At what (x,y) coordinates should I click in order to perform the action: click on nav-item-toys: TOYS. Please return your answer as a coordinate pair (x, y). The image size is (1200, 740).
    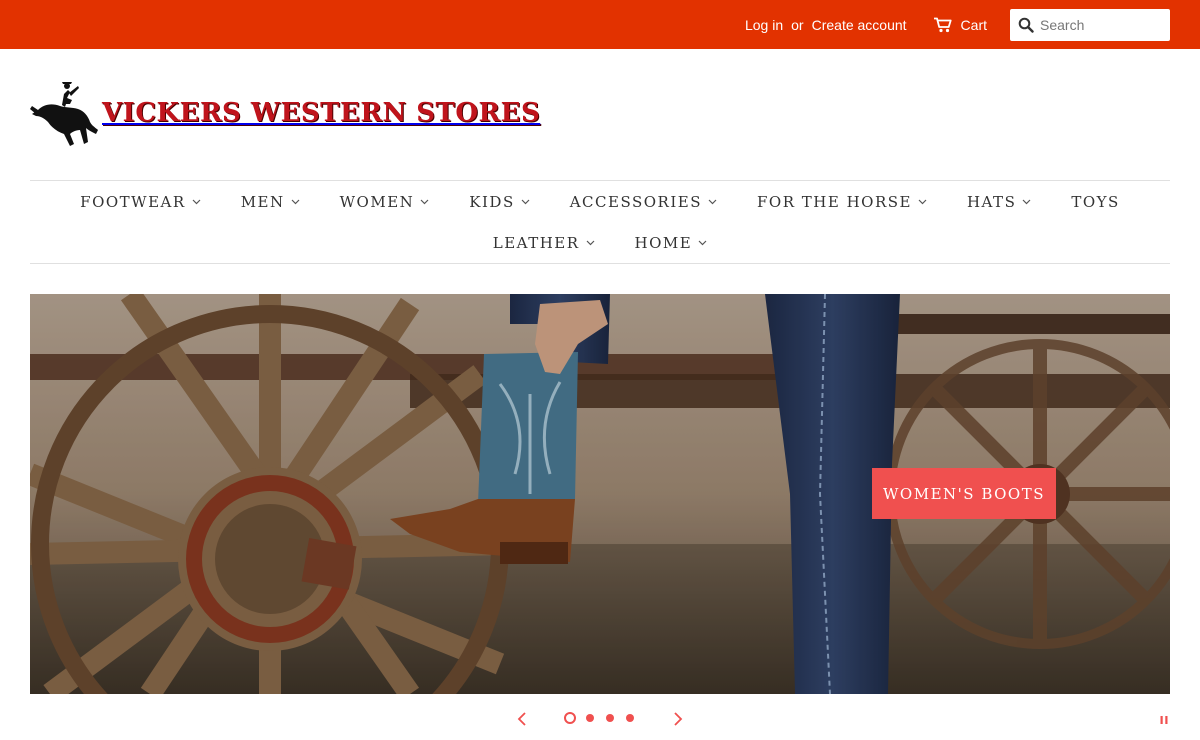
    Looking at the image, I should click on (1095, 202).